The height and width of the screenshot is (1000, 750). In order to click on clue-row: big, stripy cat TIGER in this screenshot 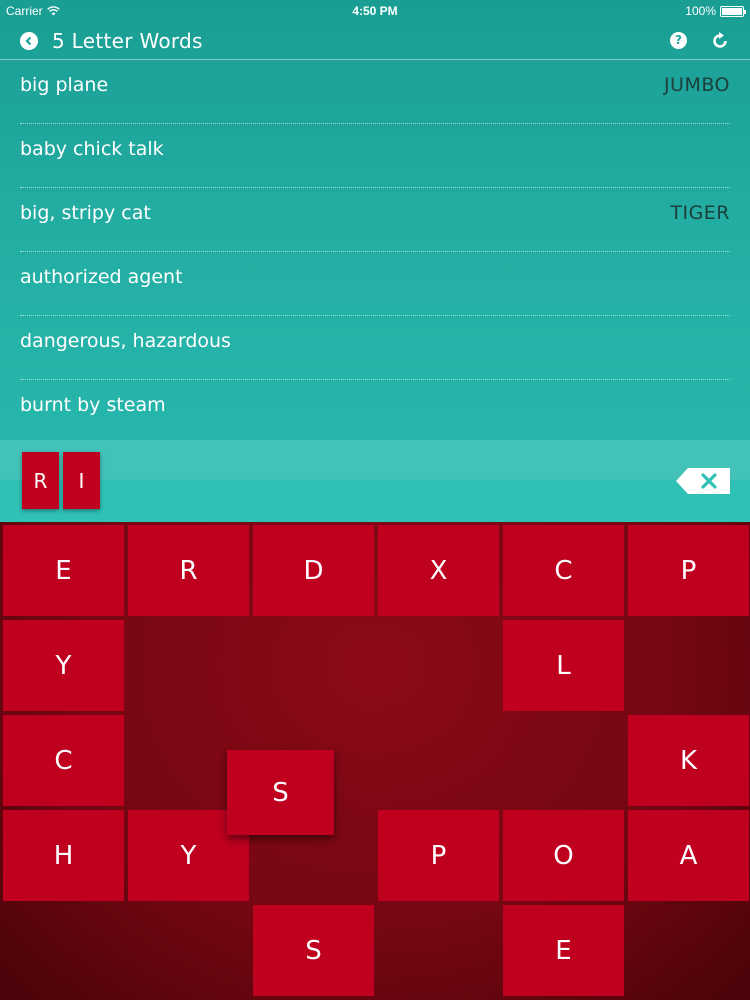, I will do `click(375, 220)`.